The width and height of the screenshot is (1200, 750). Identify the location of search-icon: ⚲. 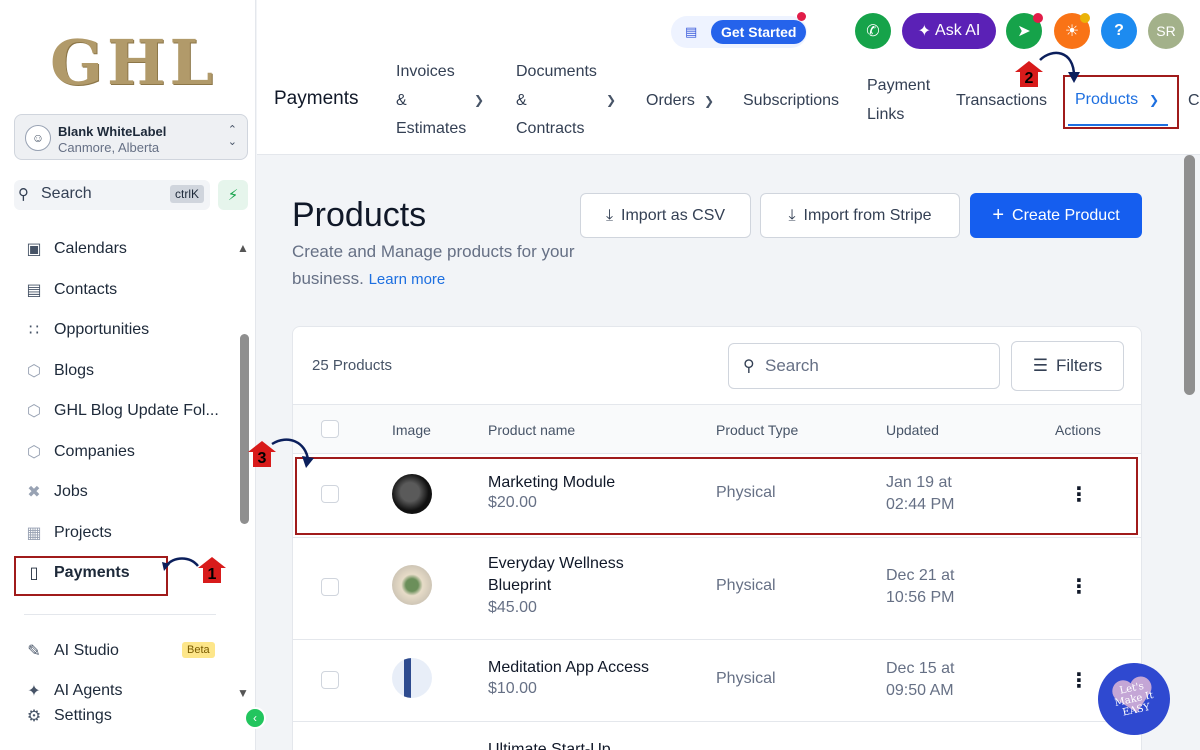
(23, 194).